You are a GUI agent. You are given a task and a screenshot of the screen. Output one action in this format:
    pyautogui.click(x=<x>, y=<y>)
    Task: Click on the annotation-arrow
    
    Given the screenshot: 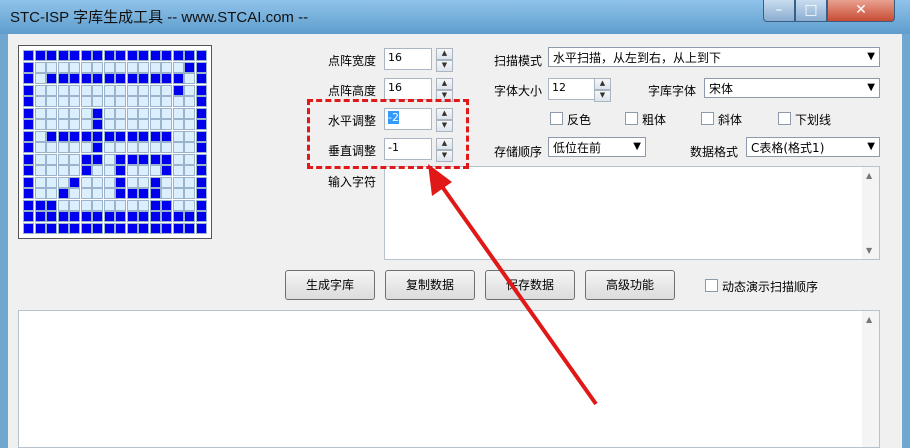 What is the action you would take?
    pyautogui.click(x=513, y=285)
    